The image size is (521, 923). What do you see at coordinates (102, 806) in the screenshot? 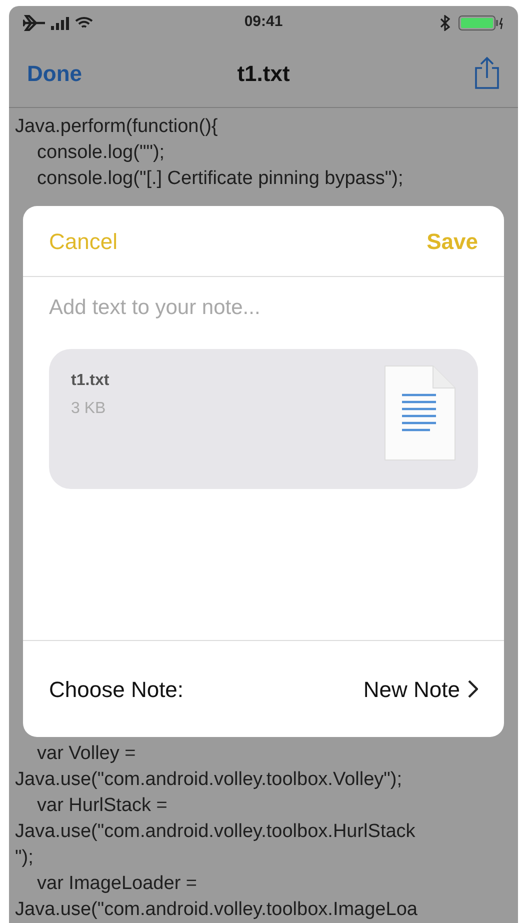
I see `code-line: var HurlStack =` at bounding box center [102, 806].